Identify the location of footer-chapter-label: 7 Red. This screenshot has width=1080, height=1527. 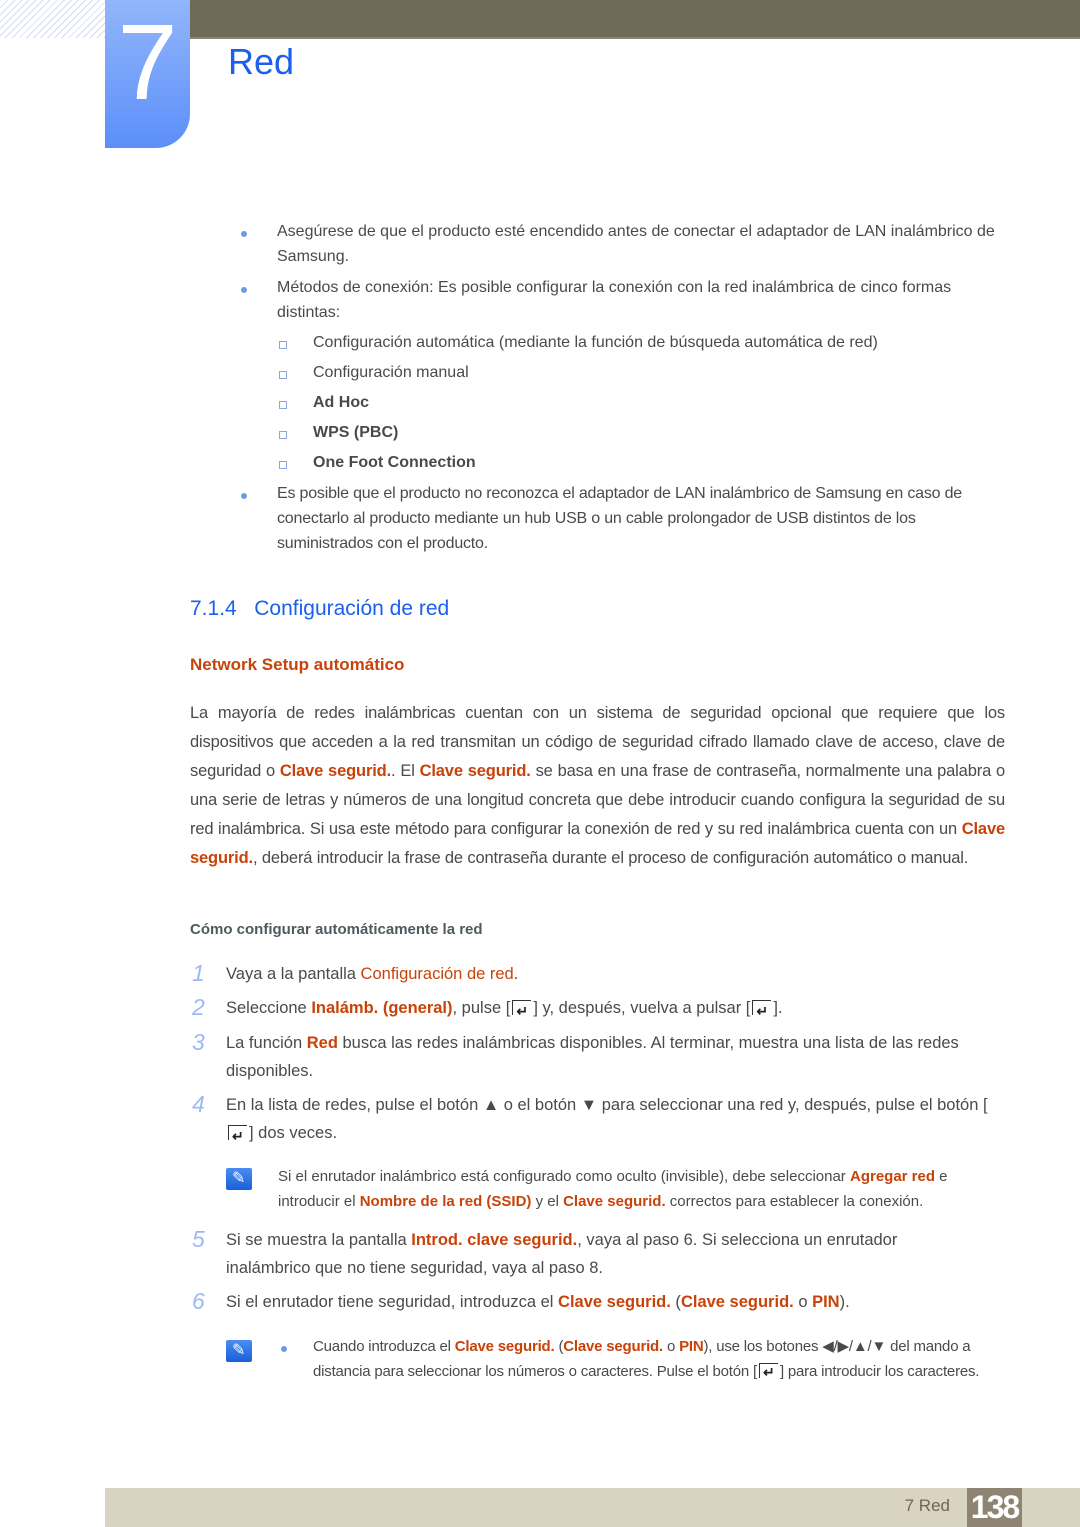
(927, 1505).